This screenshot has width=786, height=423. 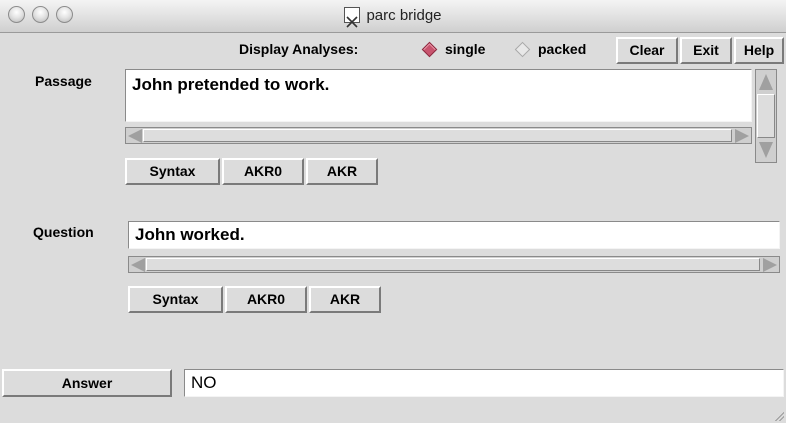 I want to click on question-label: Question, so click(x=63, y=232).